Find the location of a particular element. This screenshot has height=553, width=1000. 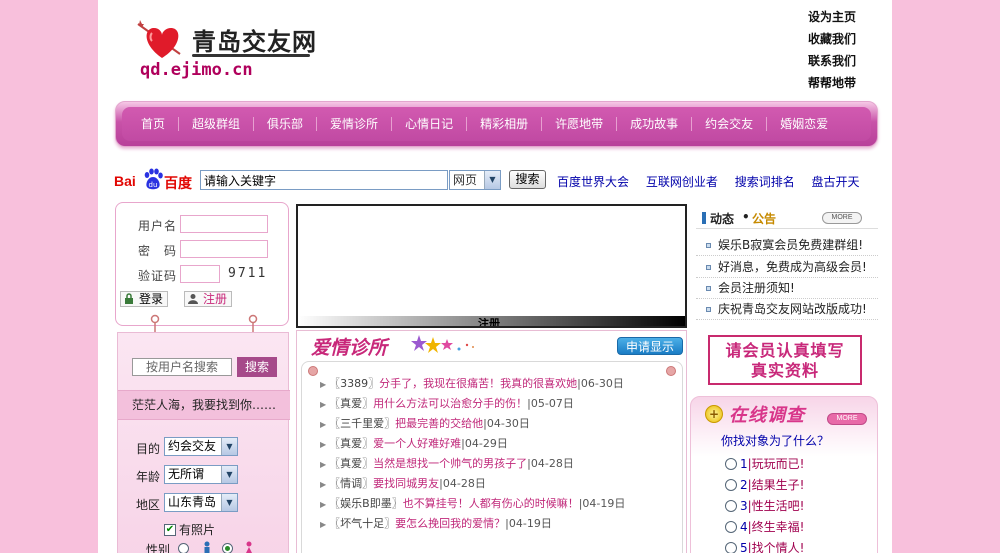

site-logo: 青岛交友网 qd.ejimo.cn is located at coordinates (218, 49).